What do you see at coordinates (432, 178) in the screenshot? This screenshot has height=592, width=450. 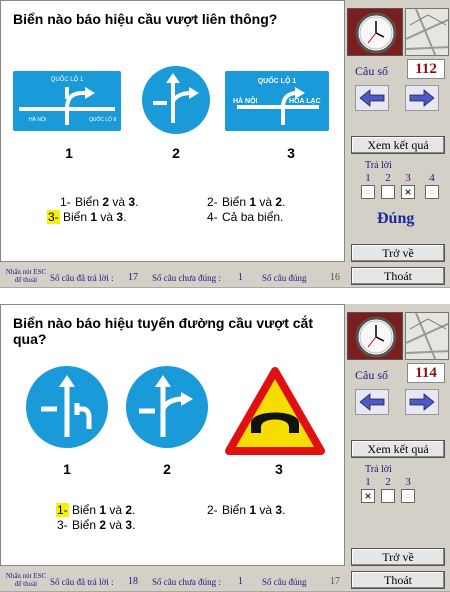 I see `option-number-4: 4` at bounding box center [432, 178].